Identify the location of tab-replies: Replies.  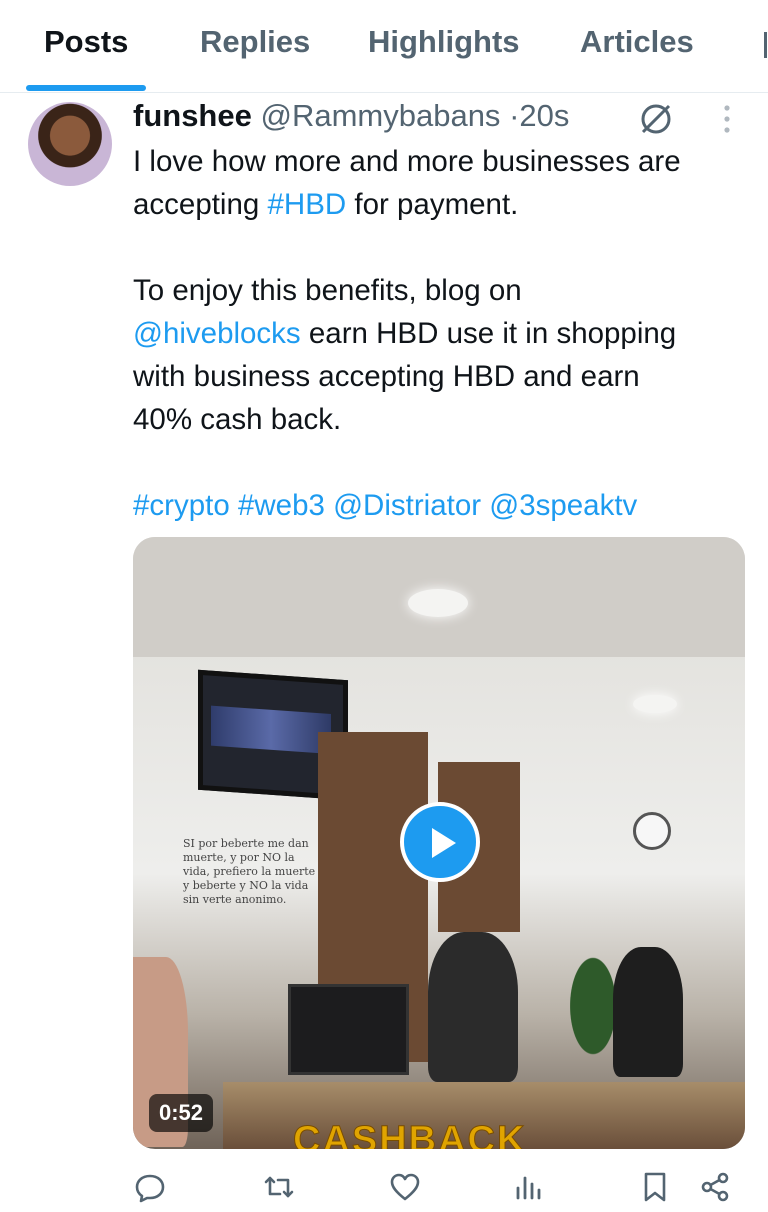
(255, 42).